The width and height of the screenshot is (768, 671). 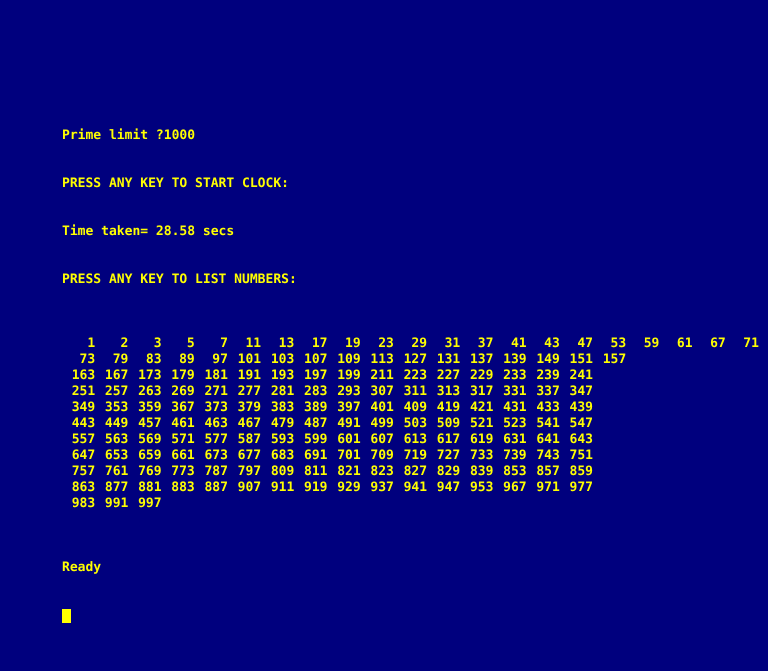 What do you see at coordinates (448, 391) in the screenshot?
I see `prime-value: 313` at bounding box center [448, 391].